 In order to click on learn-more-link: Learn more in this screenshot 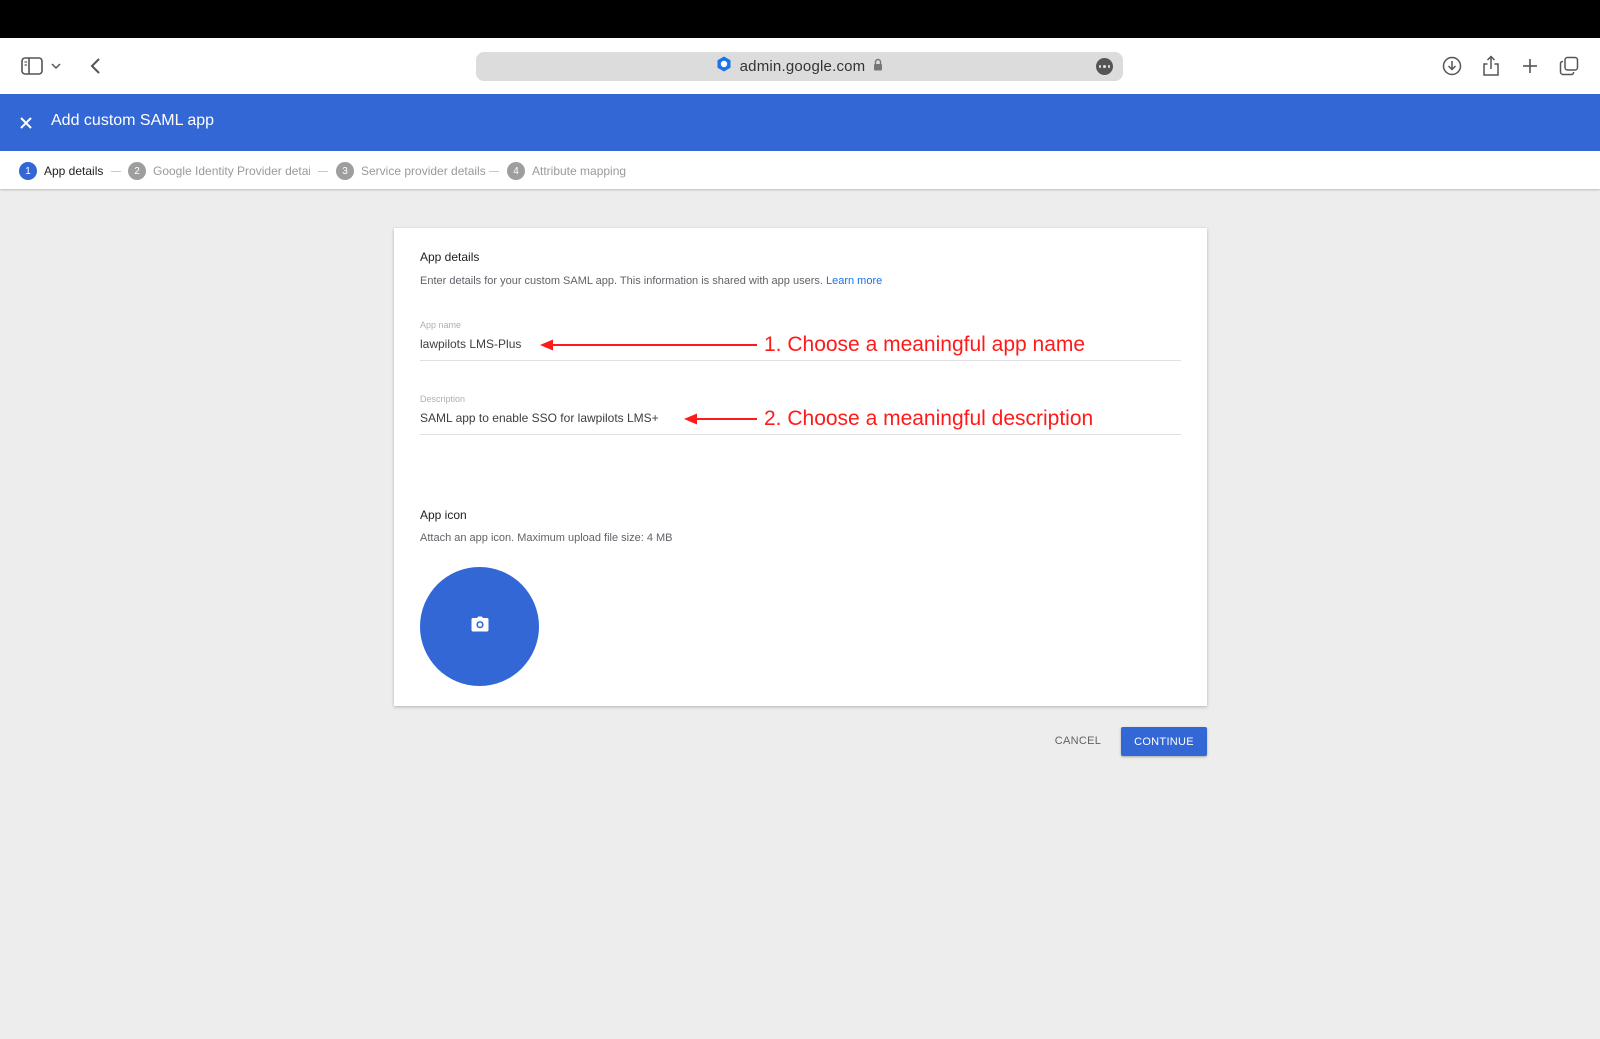, I will do `click(854, 281)`.